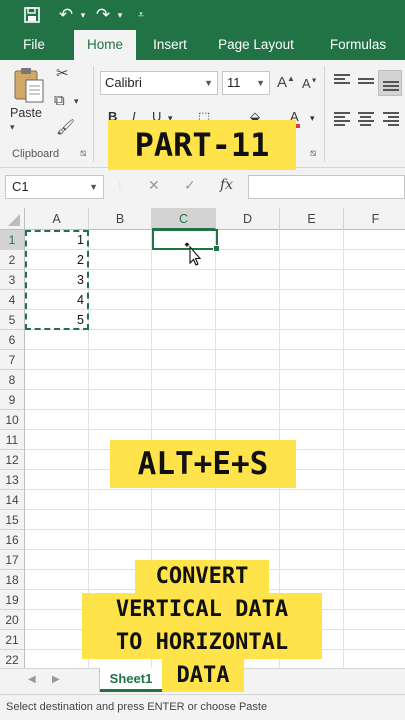 The width and height of the screenshot is (405, 720). I want to click on save-icon, so click(32, 15).